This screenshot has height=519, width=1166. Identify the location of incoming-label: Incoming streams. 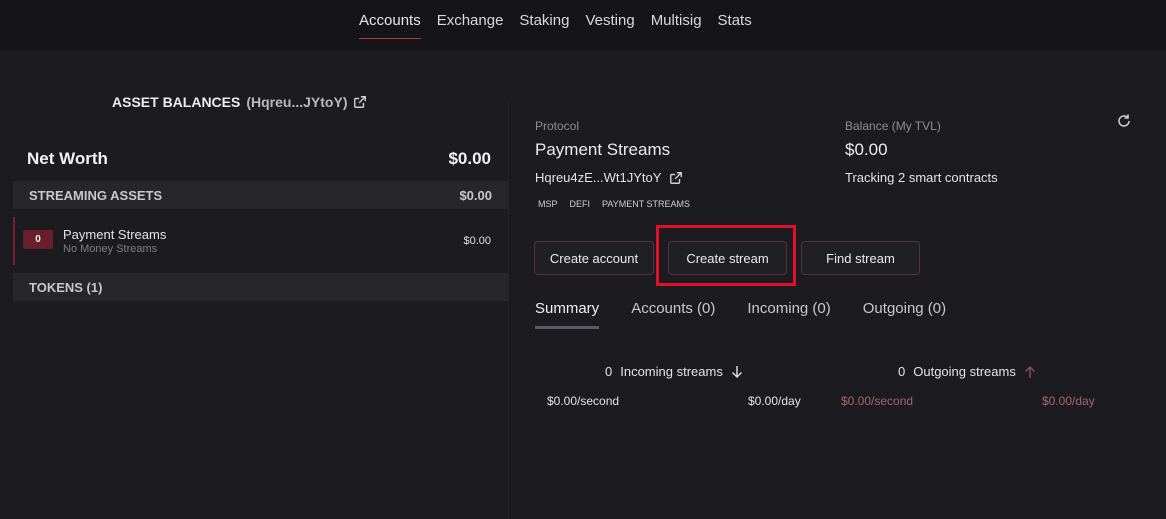
(671, 371).